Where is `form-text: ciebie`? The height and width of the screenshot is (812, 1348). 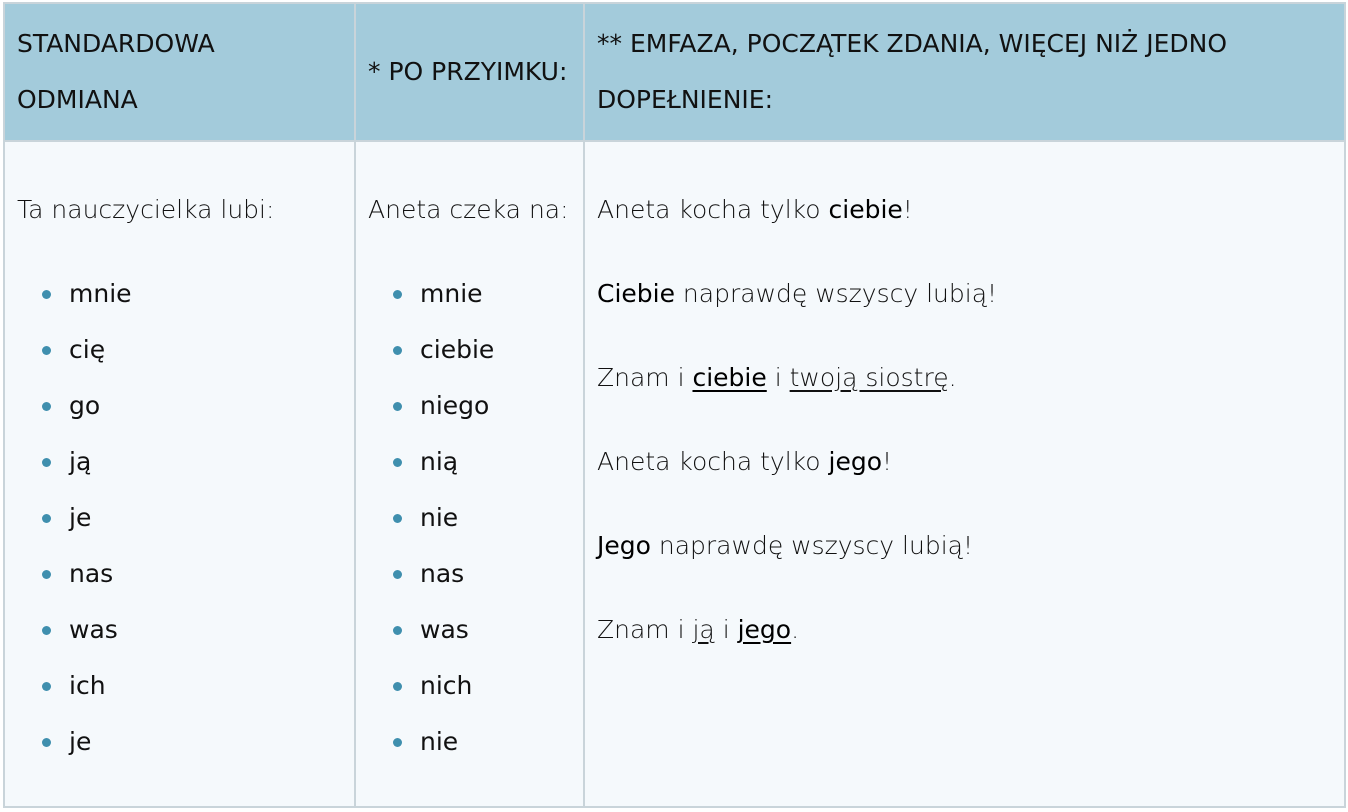
form-text: ciebie is located at coordinates (457, 349).